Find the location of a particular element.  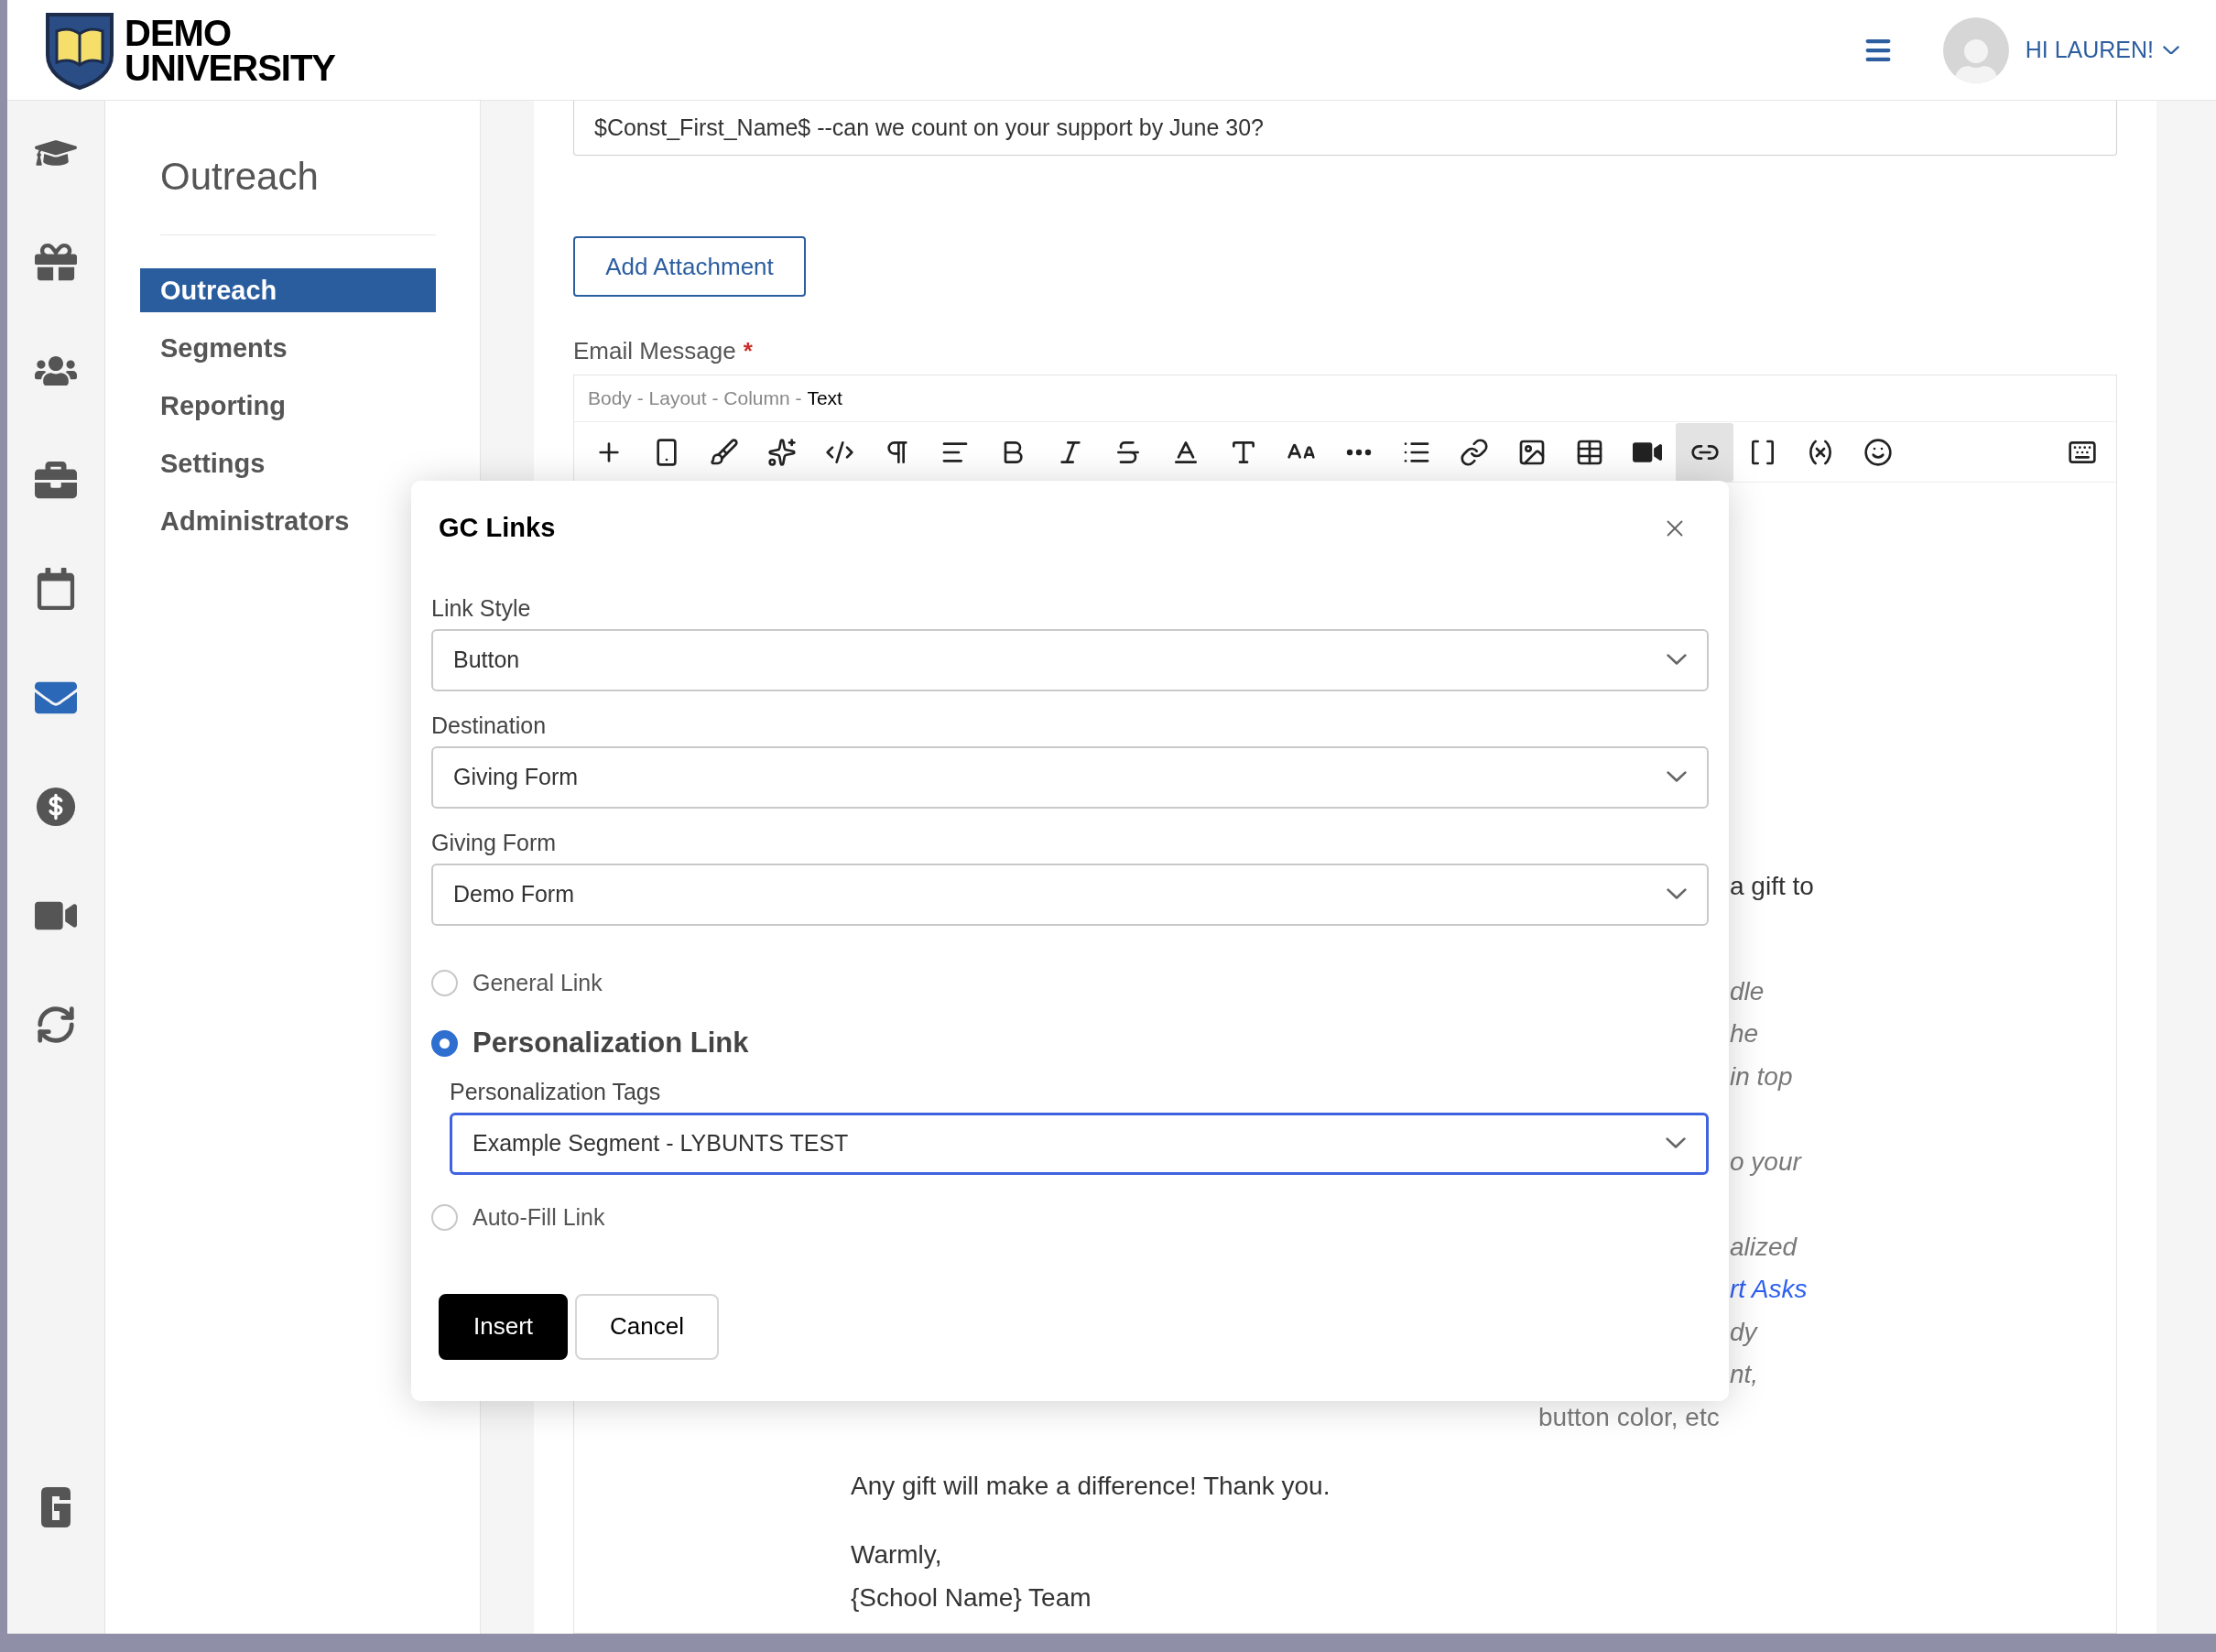

select-field: Giving Form is located at coordinates (1070, 777).